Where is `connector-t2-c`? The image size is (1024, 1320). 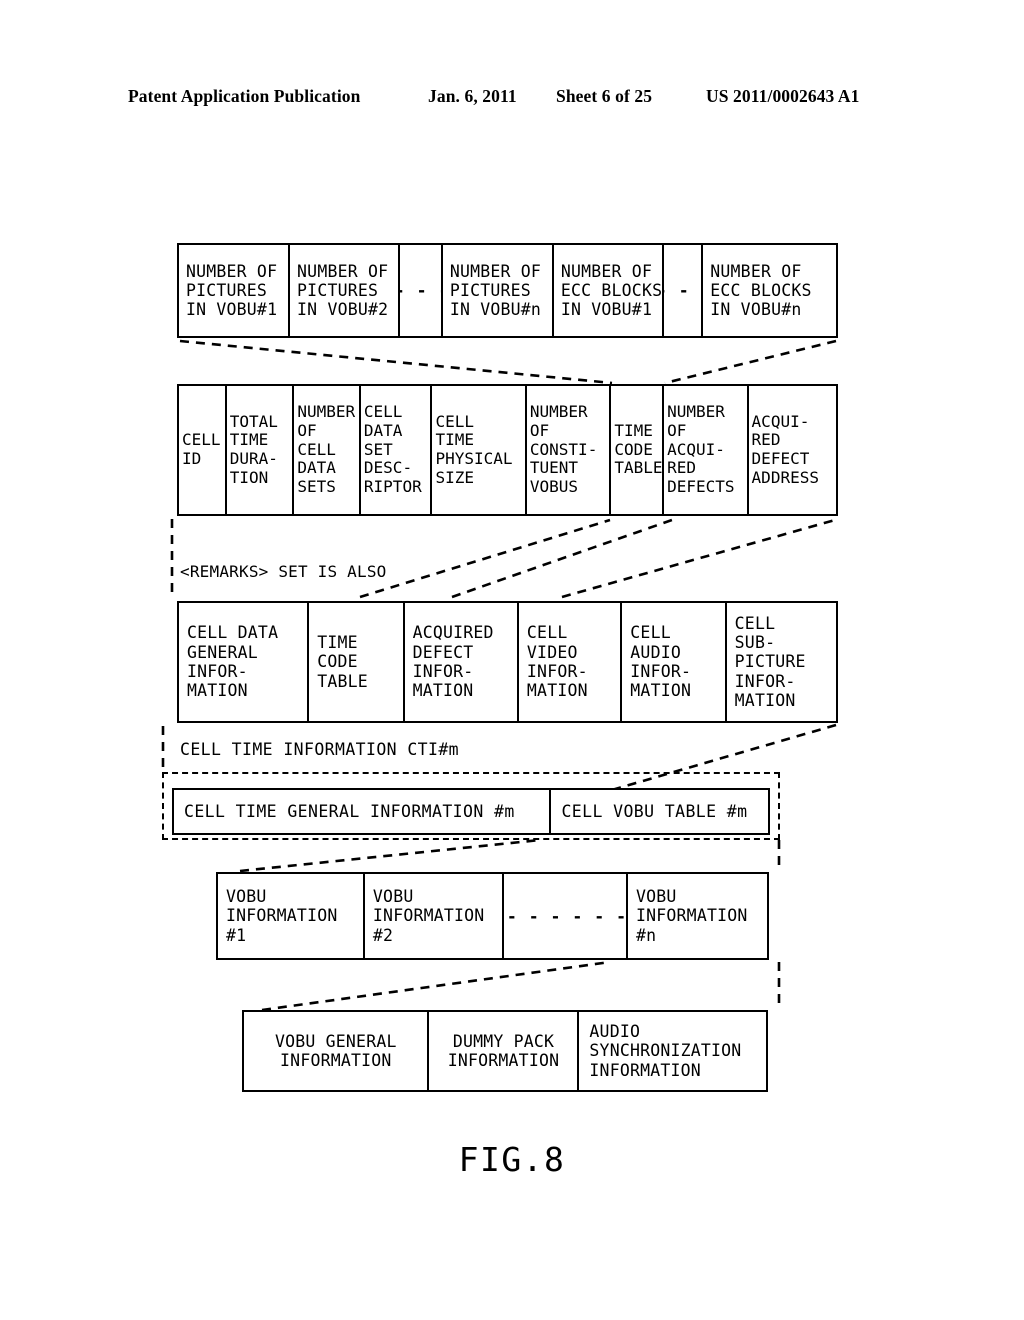
connector-t2-c is located at coordinates (698, 558).